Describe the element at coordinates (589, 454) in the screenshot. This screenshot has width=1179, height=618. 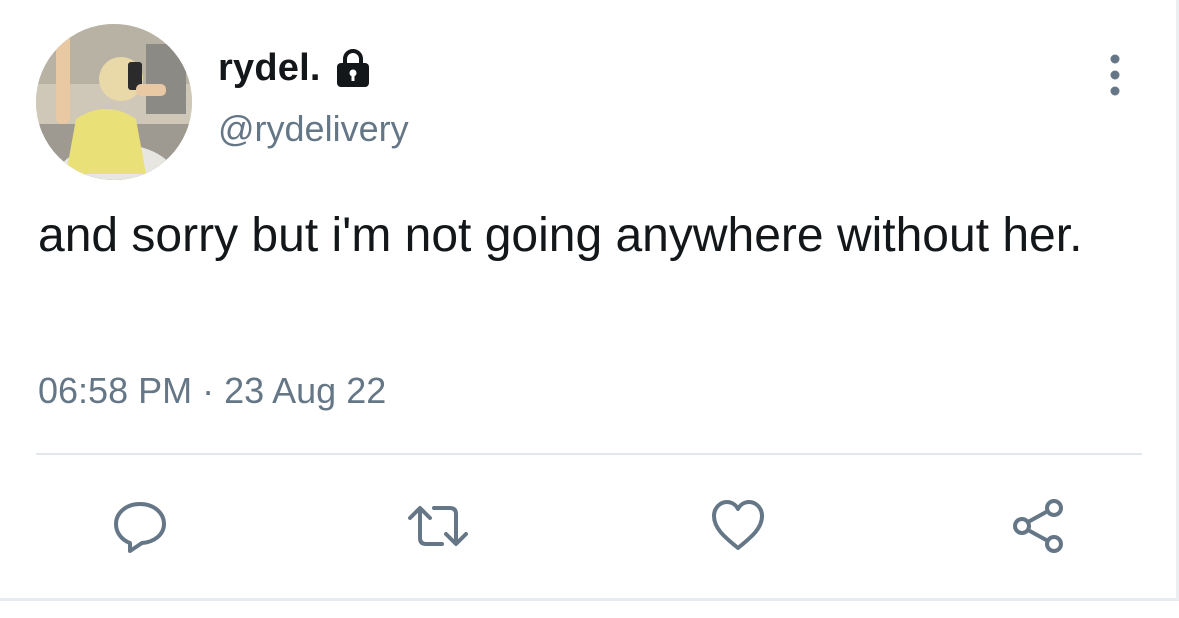
I see `divider` at that location.